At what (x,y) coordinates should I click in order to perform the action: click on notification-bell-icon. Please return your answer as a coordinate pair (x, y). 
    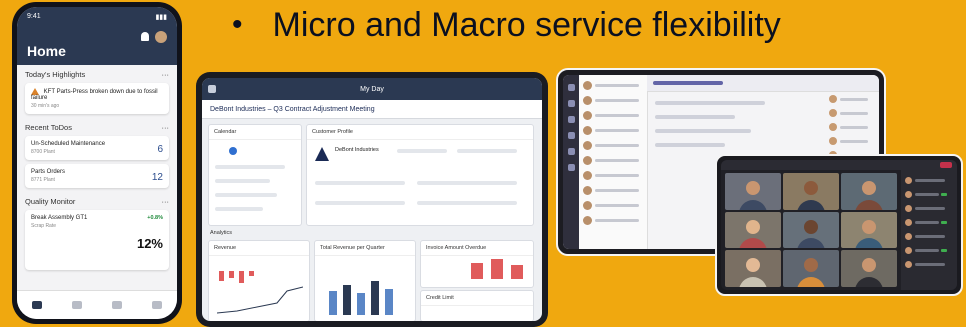
    Looking at the image, I should click on (145, 36).